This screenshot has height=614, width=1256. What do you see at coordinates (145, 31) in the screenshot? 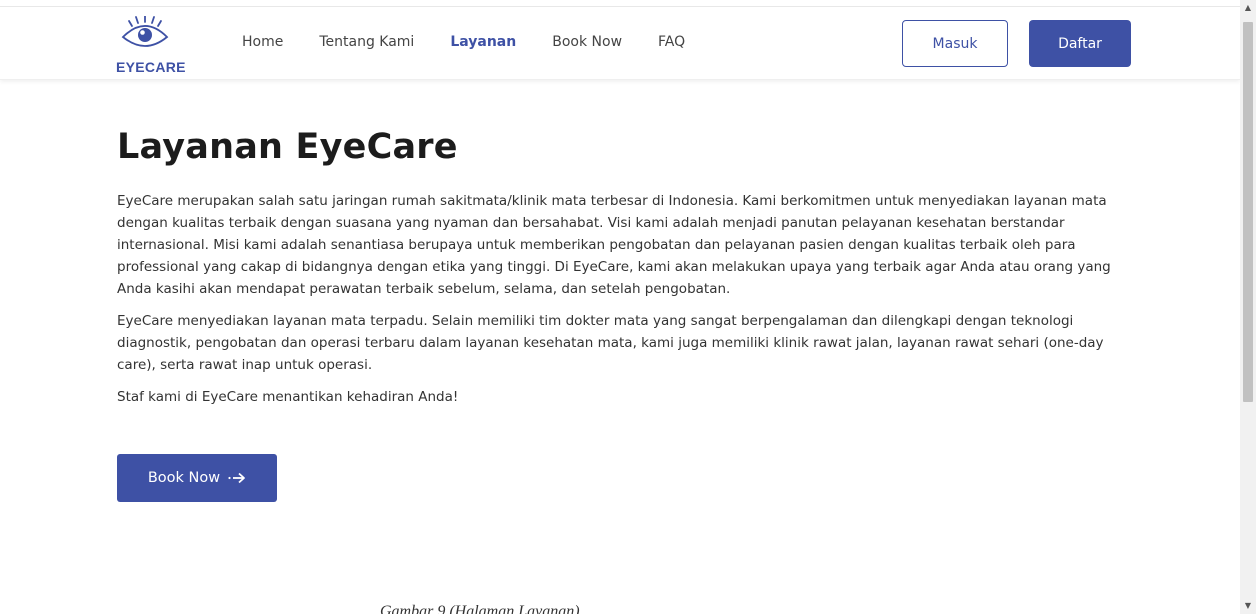
I see `eye-icon` at bounding box center [145, 31].